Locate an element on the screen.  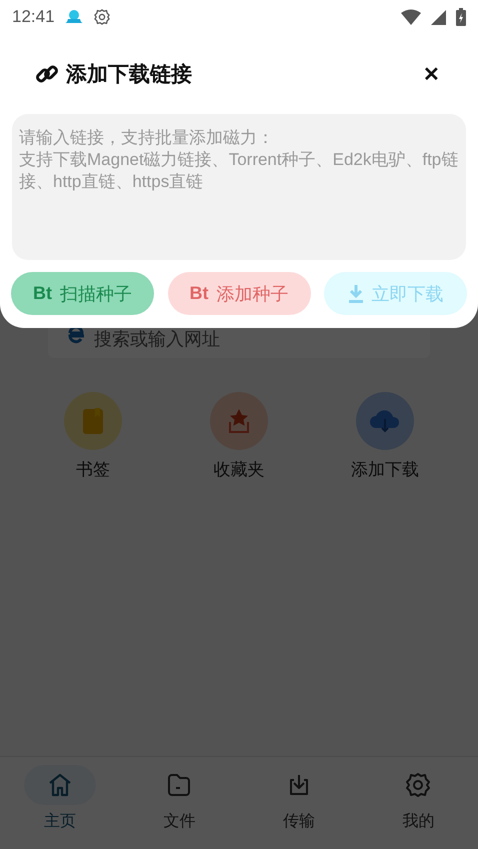
wifi-icon is located at coordinates (411, 17).